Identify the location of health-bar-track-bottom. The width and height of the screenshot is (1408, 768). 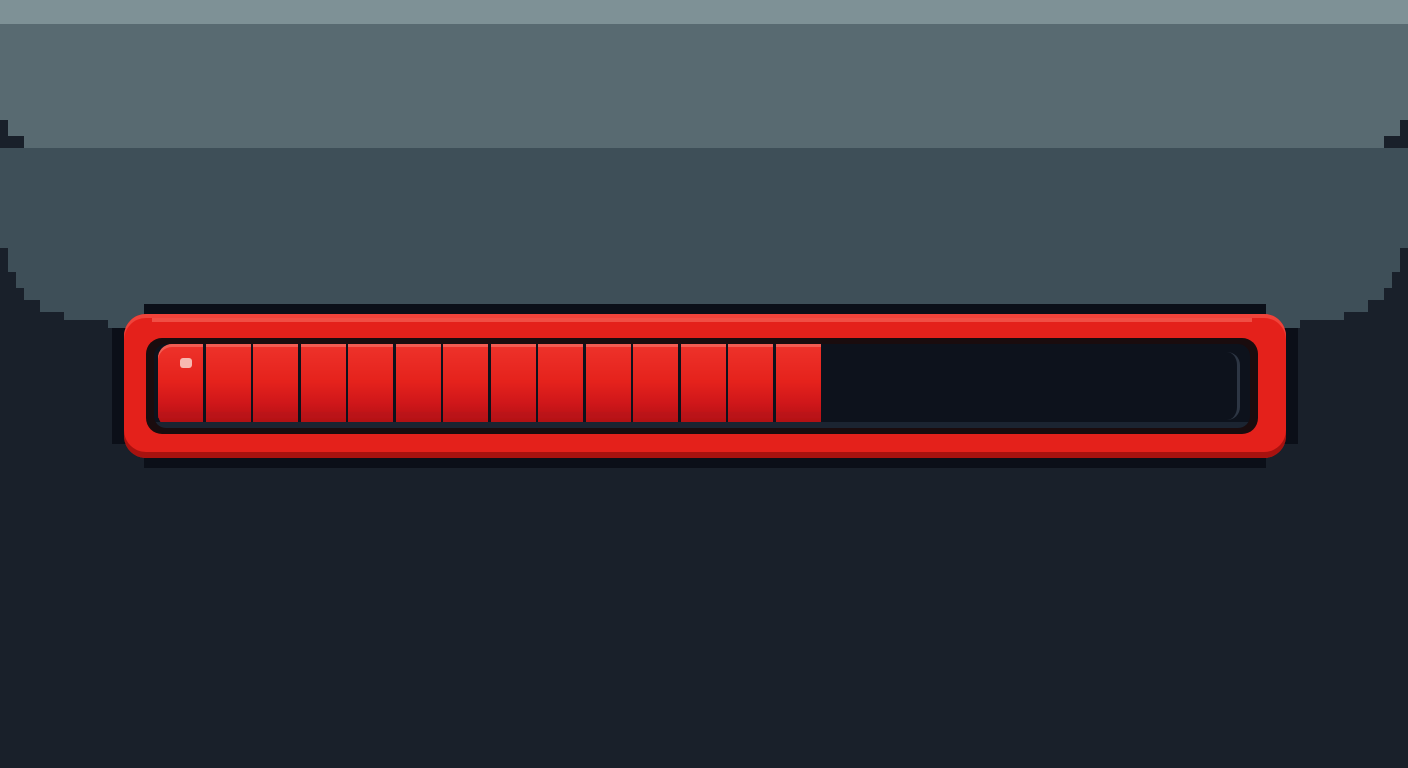
(702, 425).